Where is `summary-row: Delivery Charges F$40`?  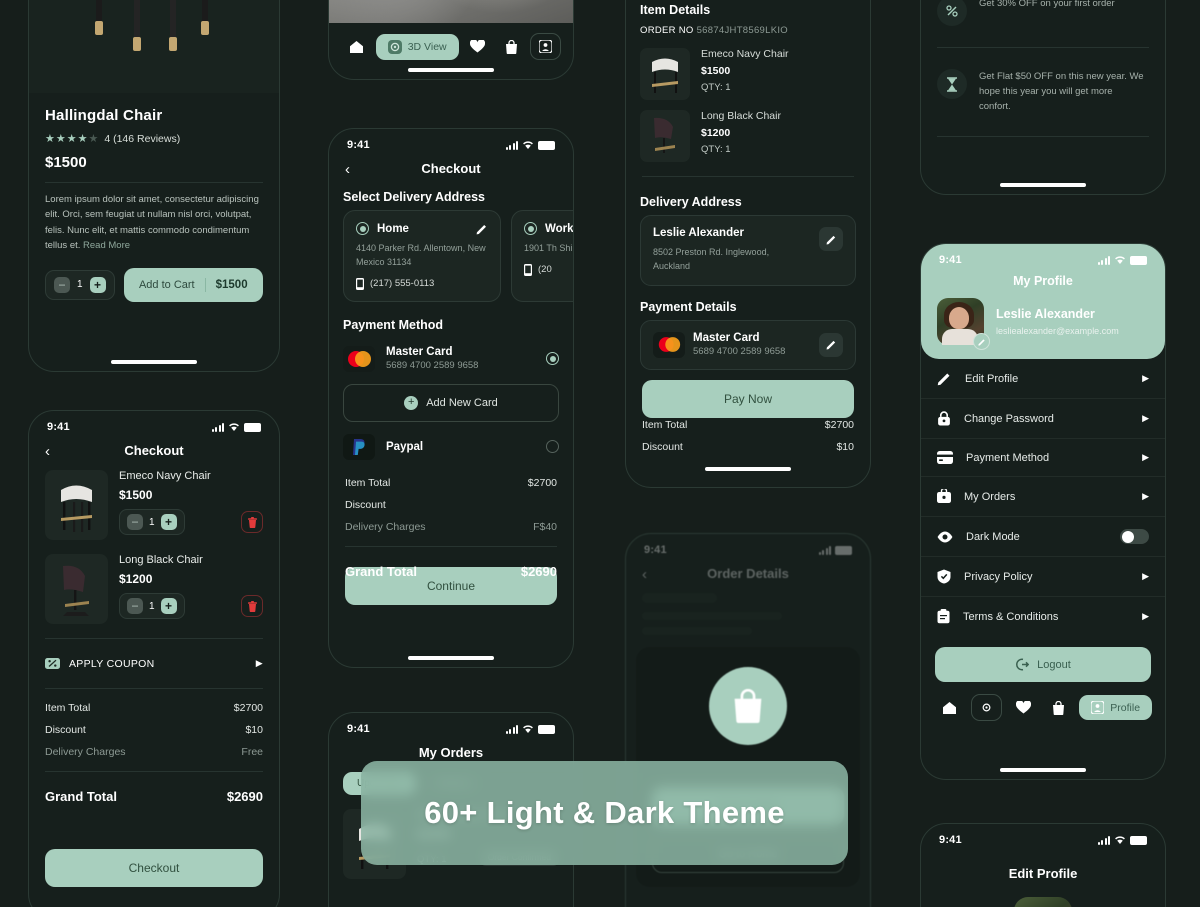
summary-row: Delivery Charges F$40 is located at coordinates (451, 527).